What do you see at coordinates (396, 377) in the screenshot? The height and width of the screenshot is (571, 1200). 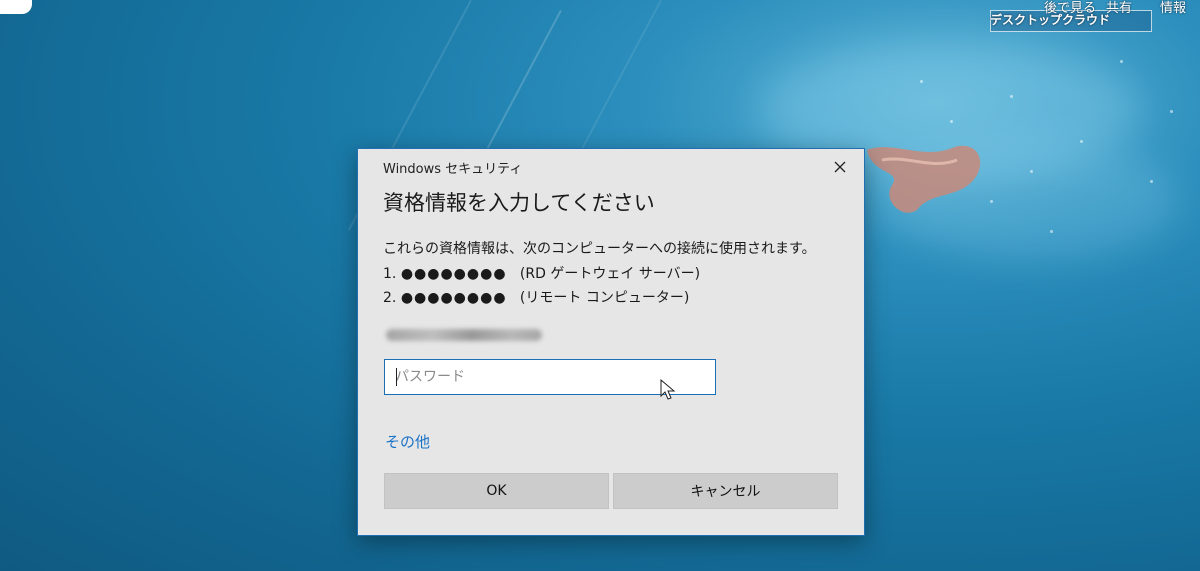 I see `text-caret` at bounding box center [396, 377].